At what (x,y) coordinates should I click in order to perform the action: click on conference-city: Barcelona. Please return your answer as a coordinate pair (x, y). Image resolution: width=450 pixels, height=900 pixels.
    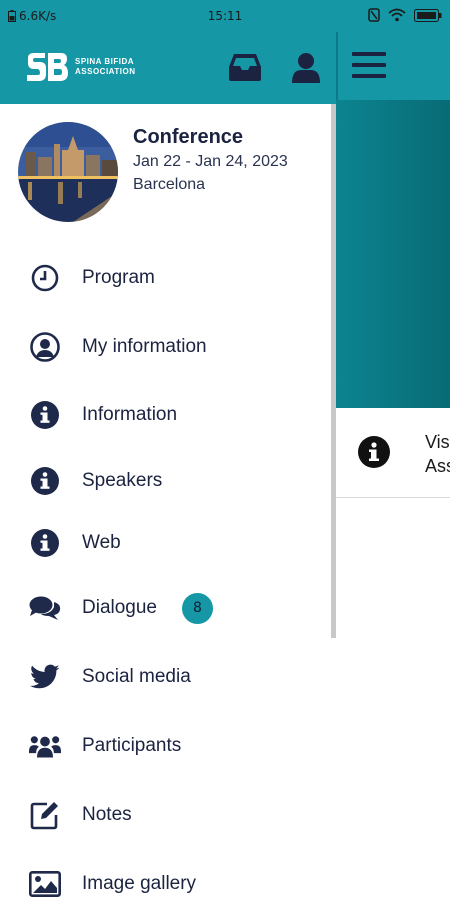
    Looking at the image, I should click on (169, 184).